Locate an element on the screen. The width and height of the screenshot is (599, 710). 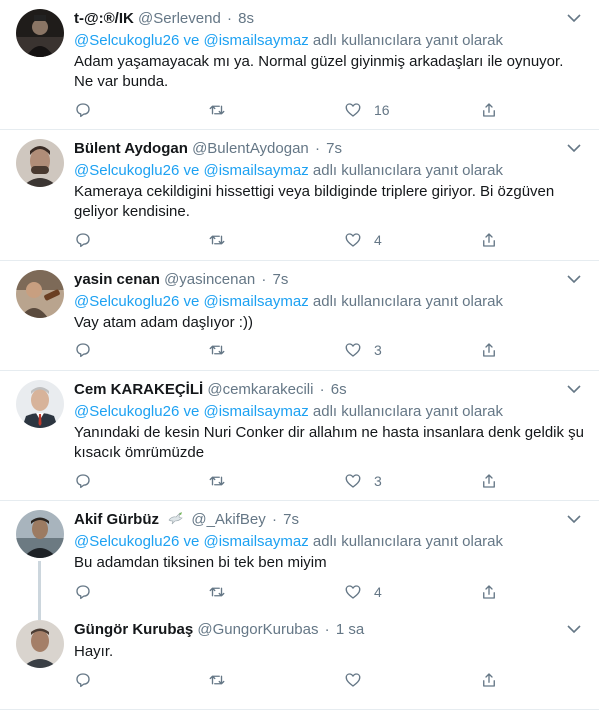
timestamp: 8s is located at coordinates (246, 18).